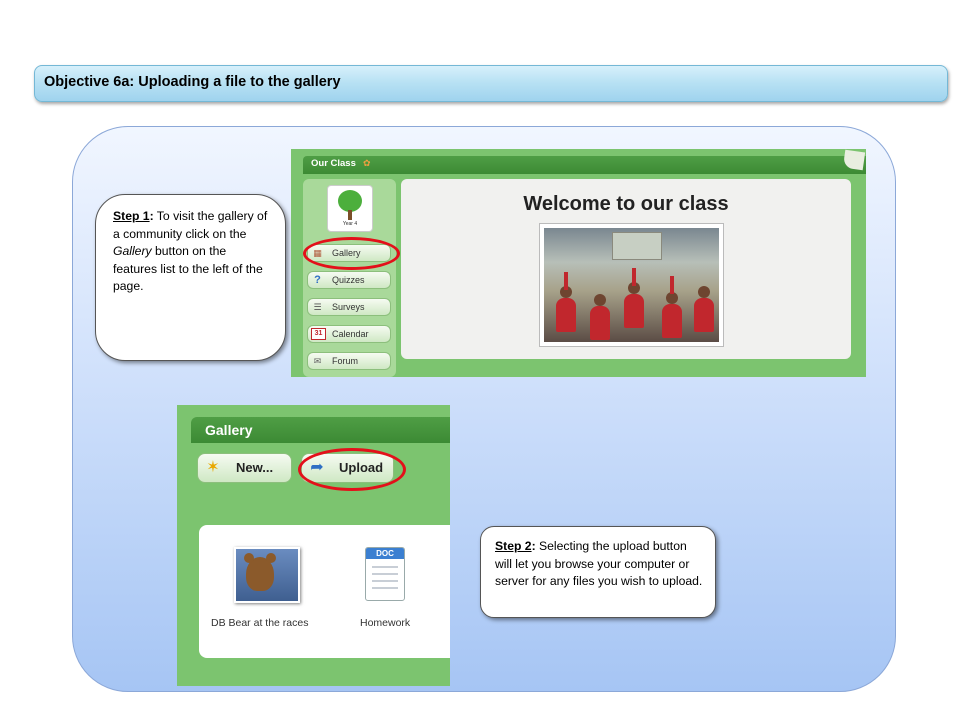 The image size is (960, 720). I want to click on tree-icon, so click(350, 201).